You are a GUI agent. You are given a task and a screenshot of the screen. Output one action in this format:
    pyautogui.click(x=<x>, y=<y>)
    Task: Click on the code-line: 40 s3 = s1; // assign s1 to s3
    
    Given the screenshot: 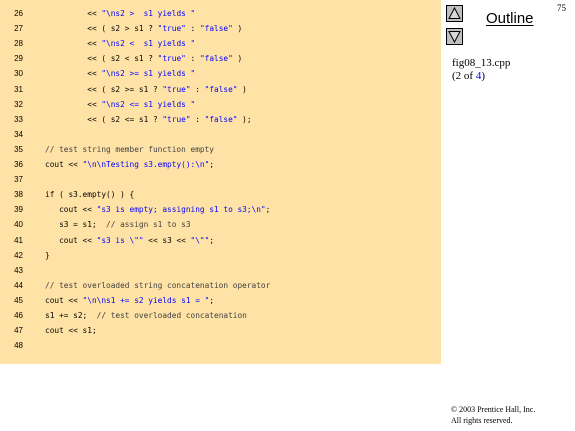 What is the action you would take?
    pyautogui.click(x=220, y=225)
    